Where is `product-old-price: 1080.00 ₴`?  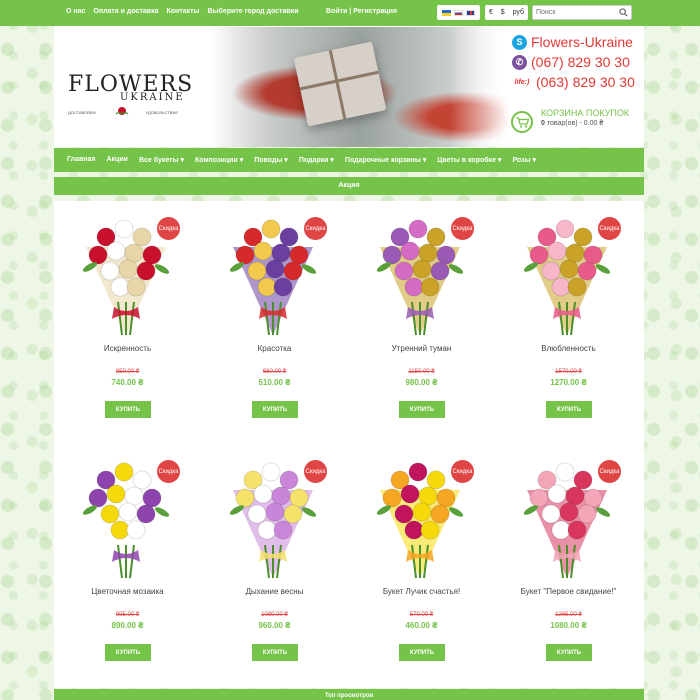
product-old-price: 1080.00 ₴ is located at coordinates (274, 615).